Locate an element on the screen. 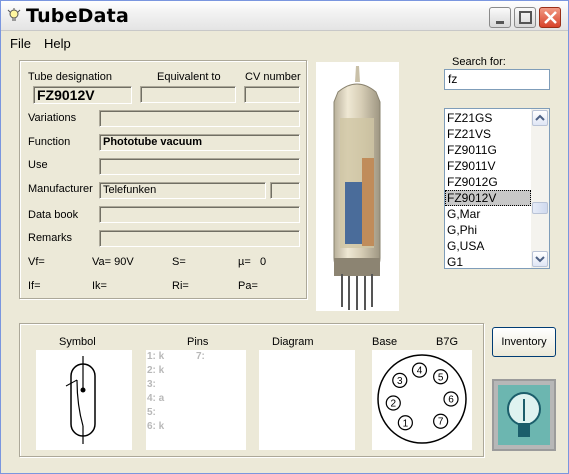 The image size is (569, 474). function-label: Function is located at coordinates (49, 142).